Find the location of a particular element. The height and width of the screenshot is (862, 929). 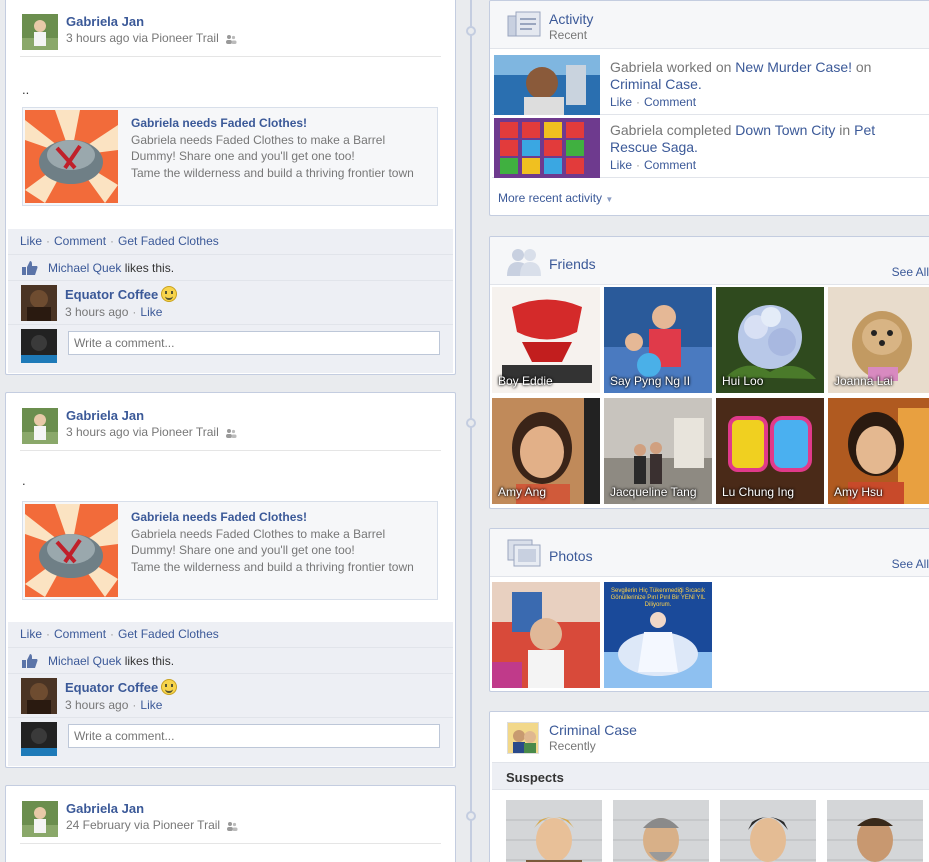

friend-name: Say Pyng Ng II is located at coordinates (650, 381).